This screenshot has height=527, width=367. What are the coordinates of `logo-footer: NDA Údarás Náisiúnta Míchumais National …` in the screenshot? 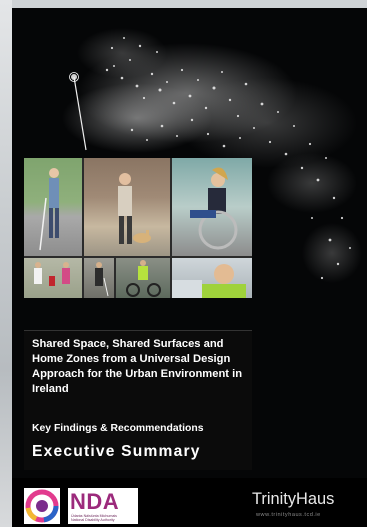 It's located at (189, 502).